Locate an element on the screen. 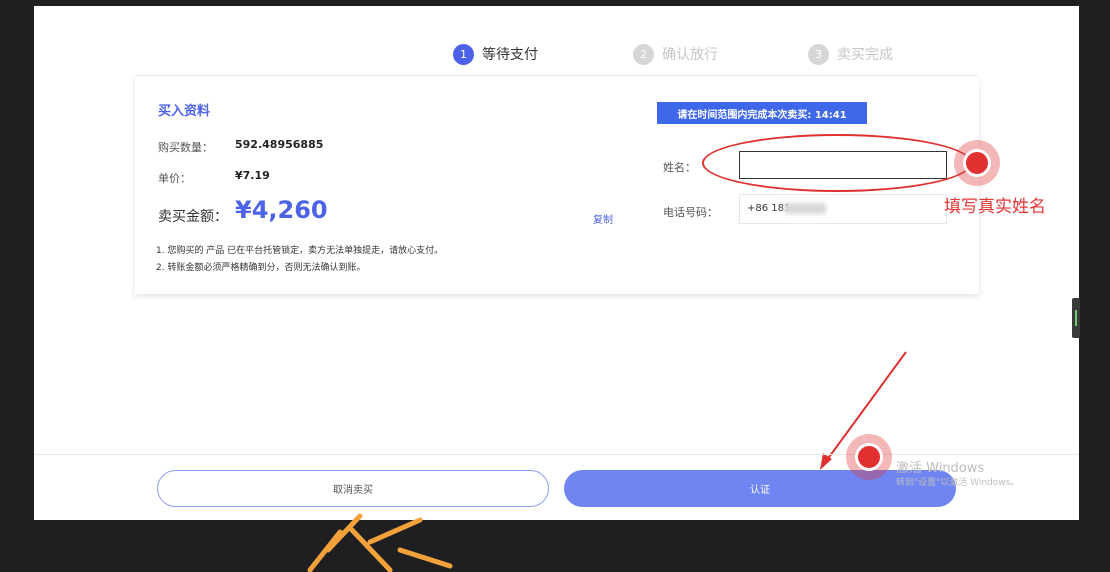 The height and width of the screenshot is (572, 1110). annotation-marker-button is located at coordinates (869, 457).